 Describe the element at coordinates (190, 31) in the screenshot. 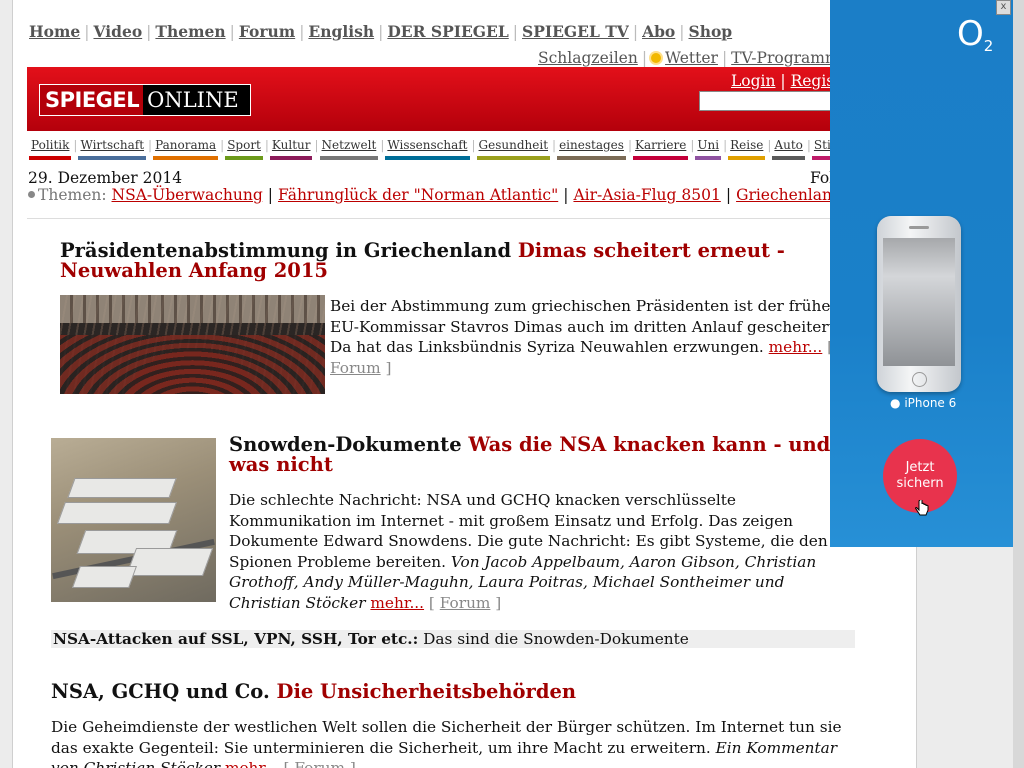

I see `topnav-link: Themen` at that location.